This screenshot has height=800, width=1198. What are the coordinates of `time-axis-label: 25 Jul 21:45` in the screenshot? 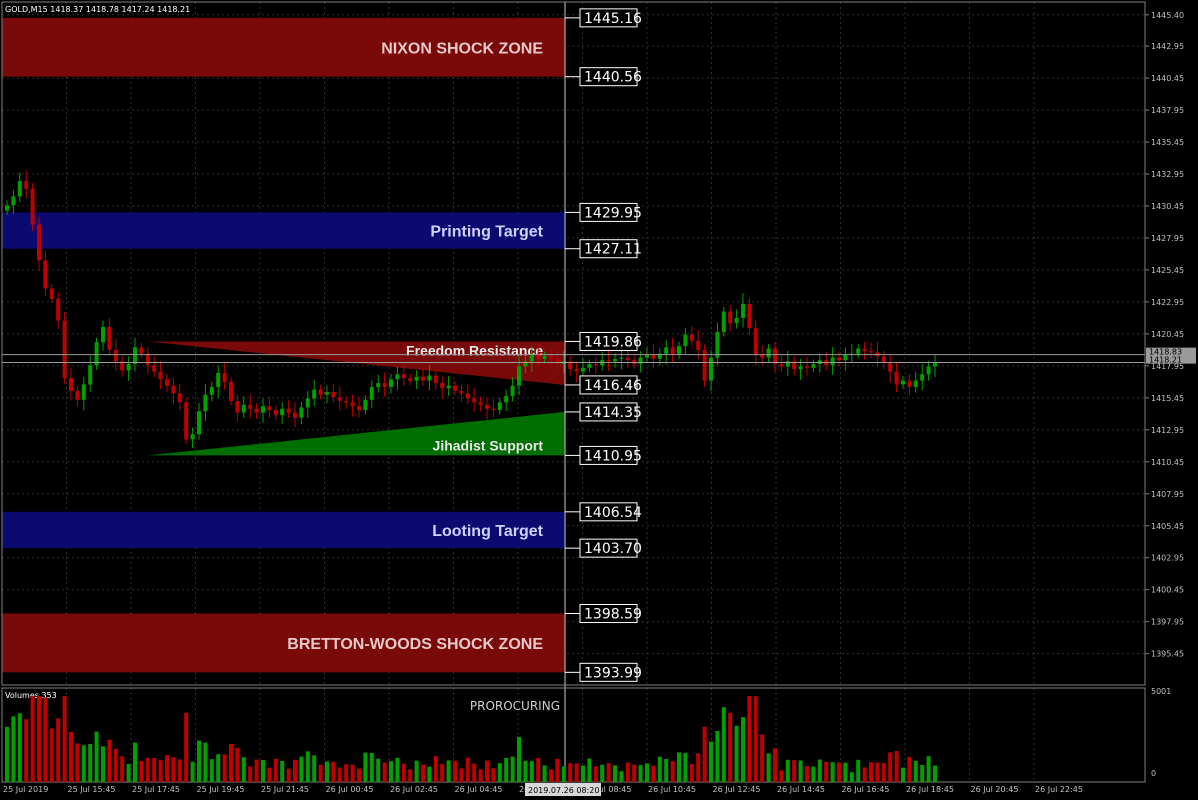 It's located at (285, 789).